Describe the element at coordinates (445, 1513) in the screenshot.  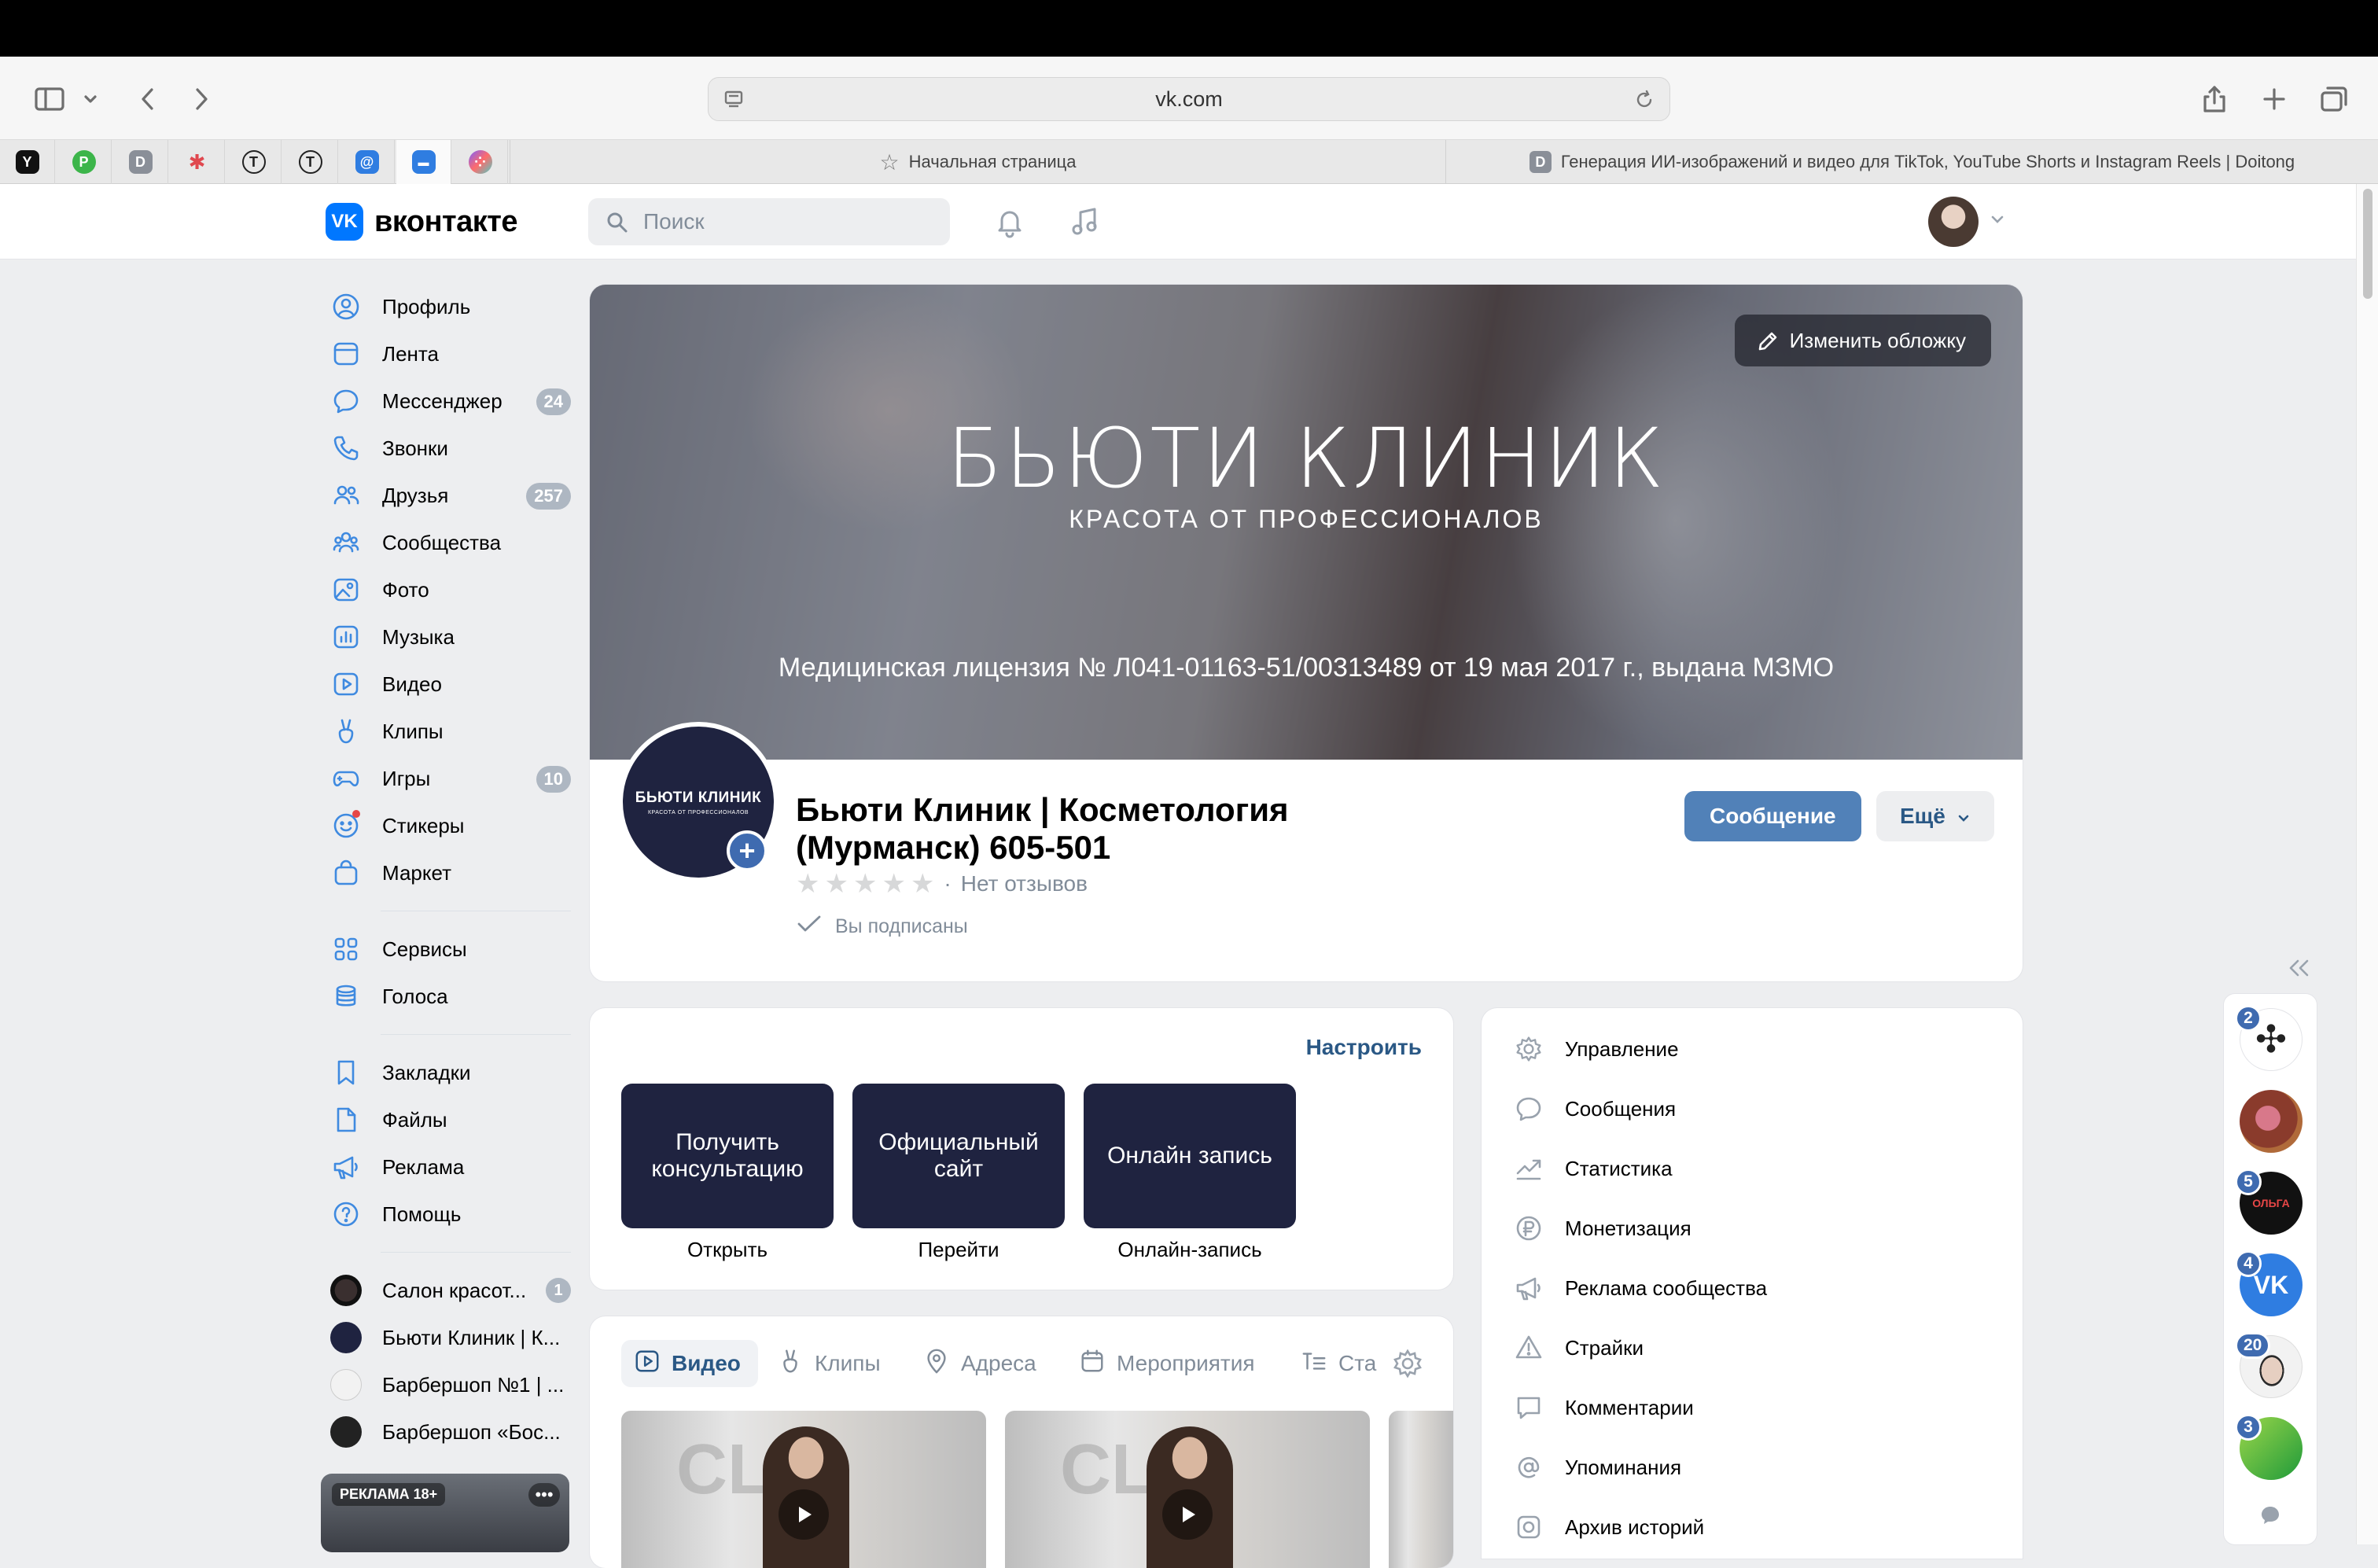
I see `sidebar-ad: РЕКЛАМА 18+ •••` at that location.